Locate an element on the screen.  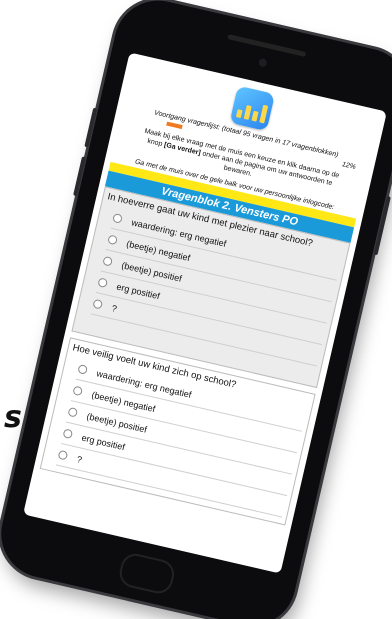
app-logo-icon is located at coordinates (252, 108).